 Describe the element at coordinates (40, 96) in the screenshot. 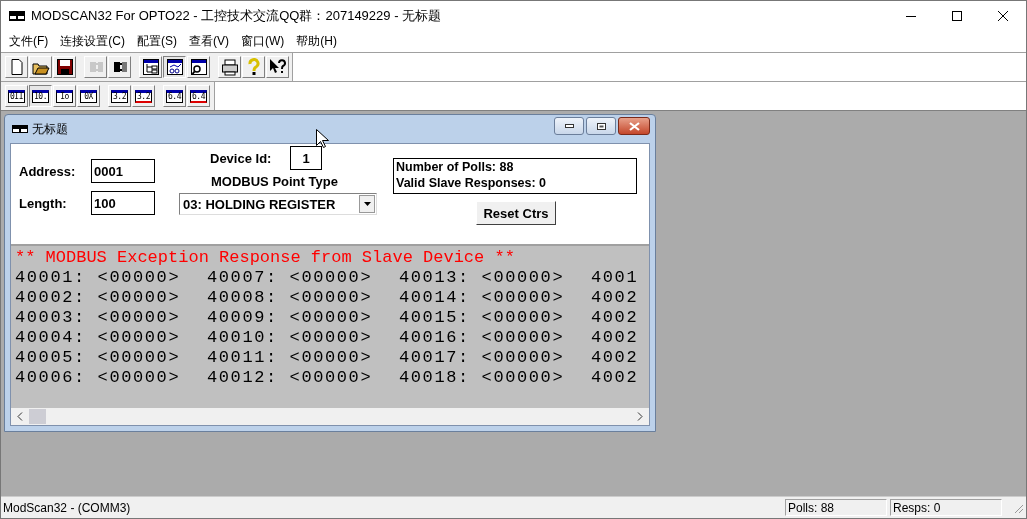

I see `format-button: 10.` at that location.